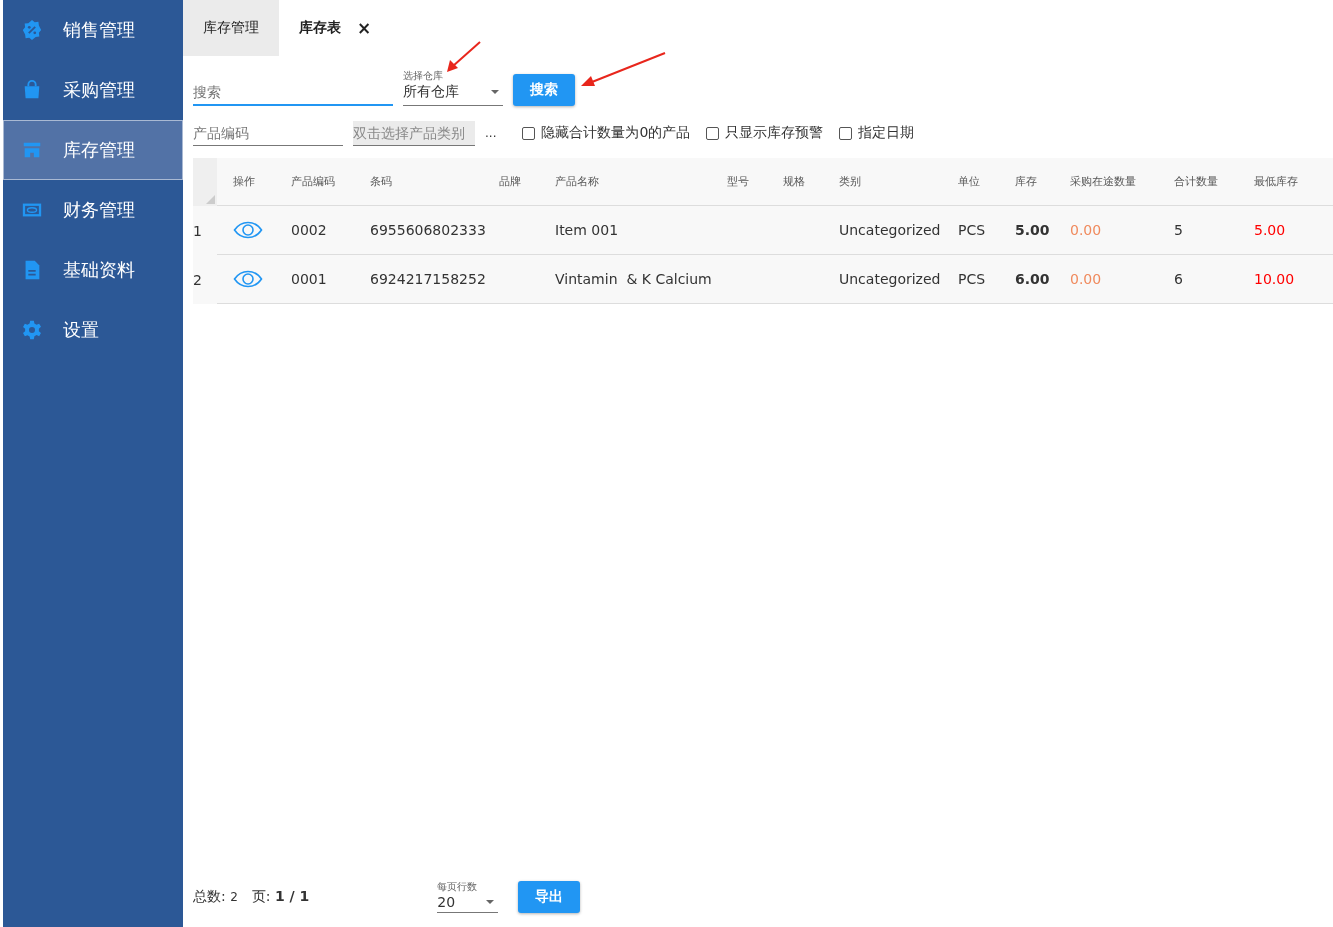 The image size is (1333, 927). What do you see at coordinates (309, 230) in the screenshot?
I see `table-cell: 0002` at bounding box center [309, 230].